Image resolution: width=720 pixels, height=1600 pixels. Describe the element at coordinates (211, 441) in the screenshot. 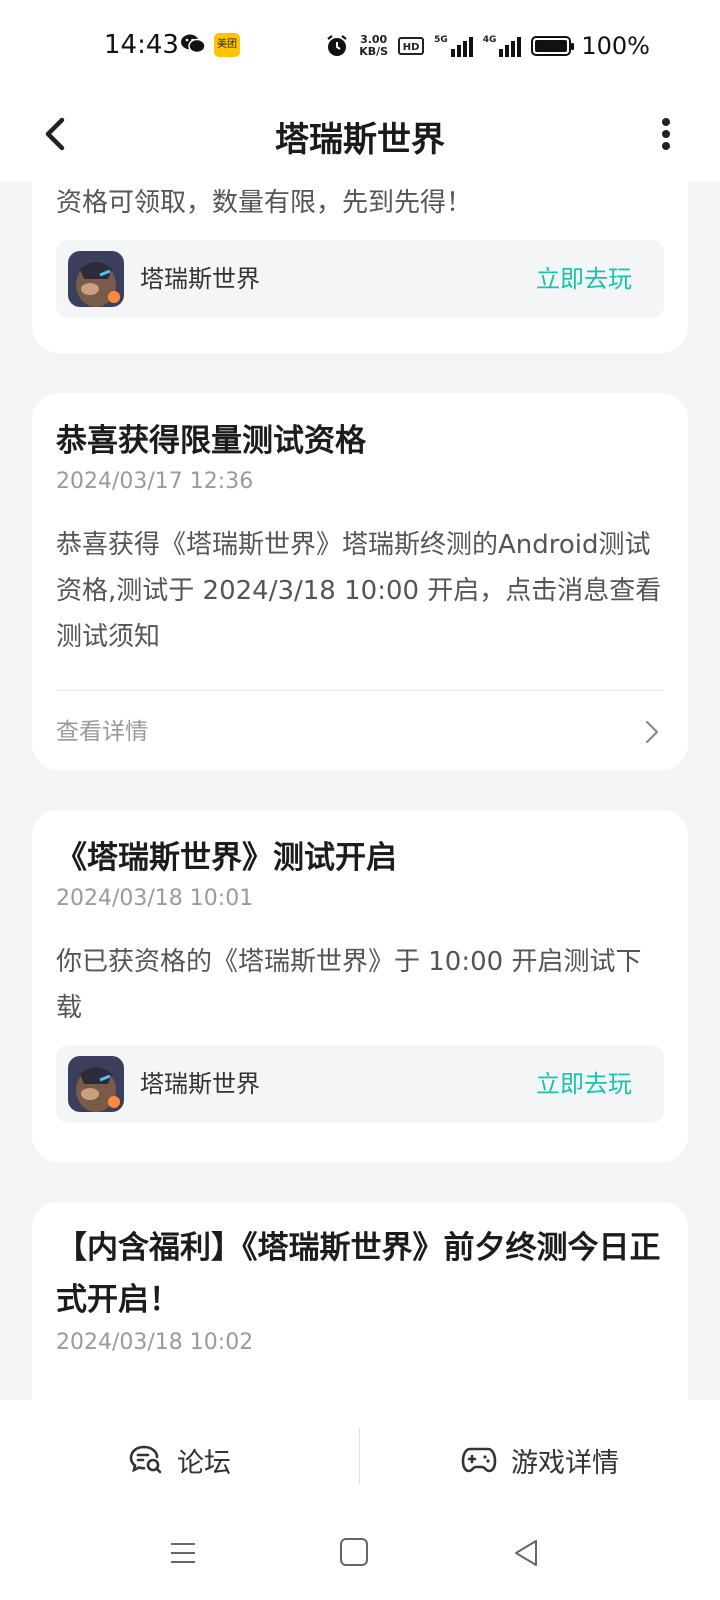

I see `message-title: 恭喜获得限量测试资格` at that location.